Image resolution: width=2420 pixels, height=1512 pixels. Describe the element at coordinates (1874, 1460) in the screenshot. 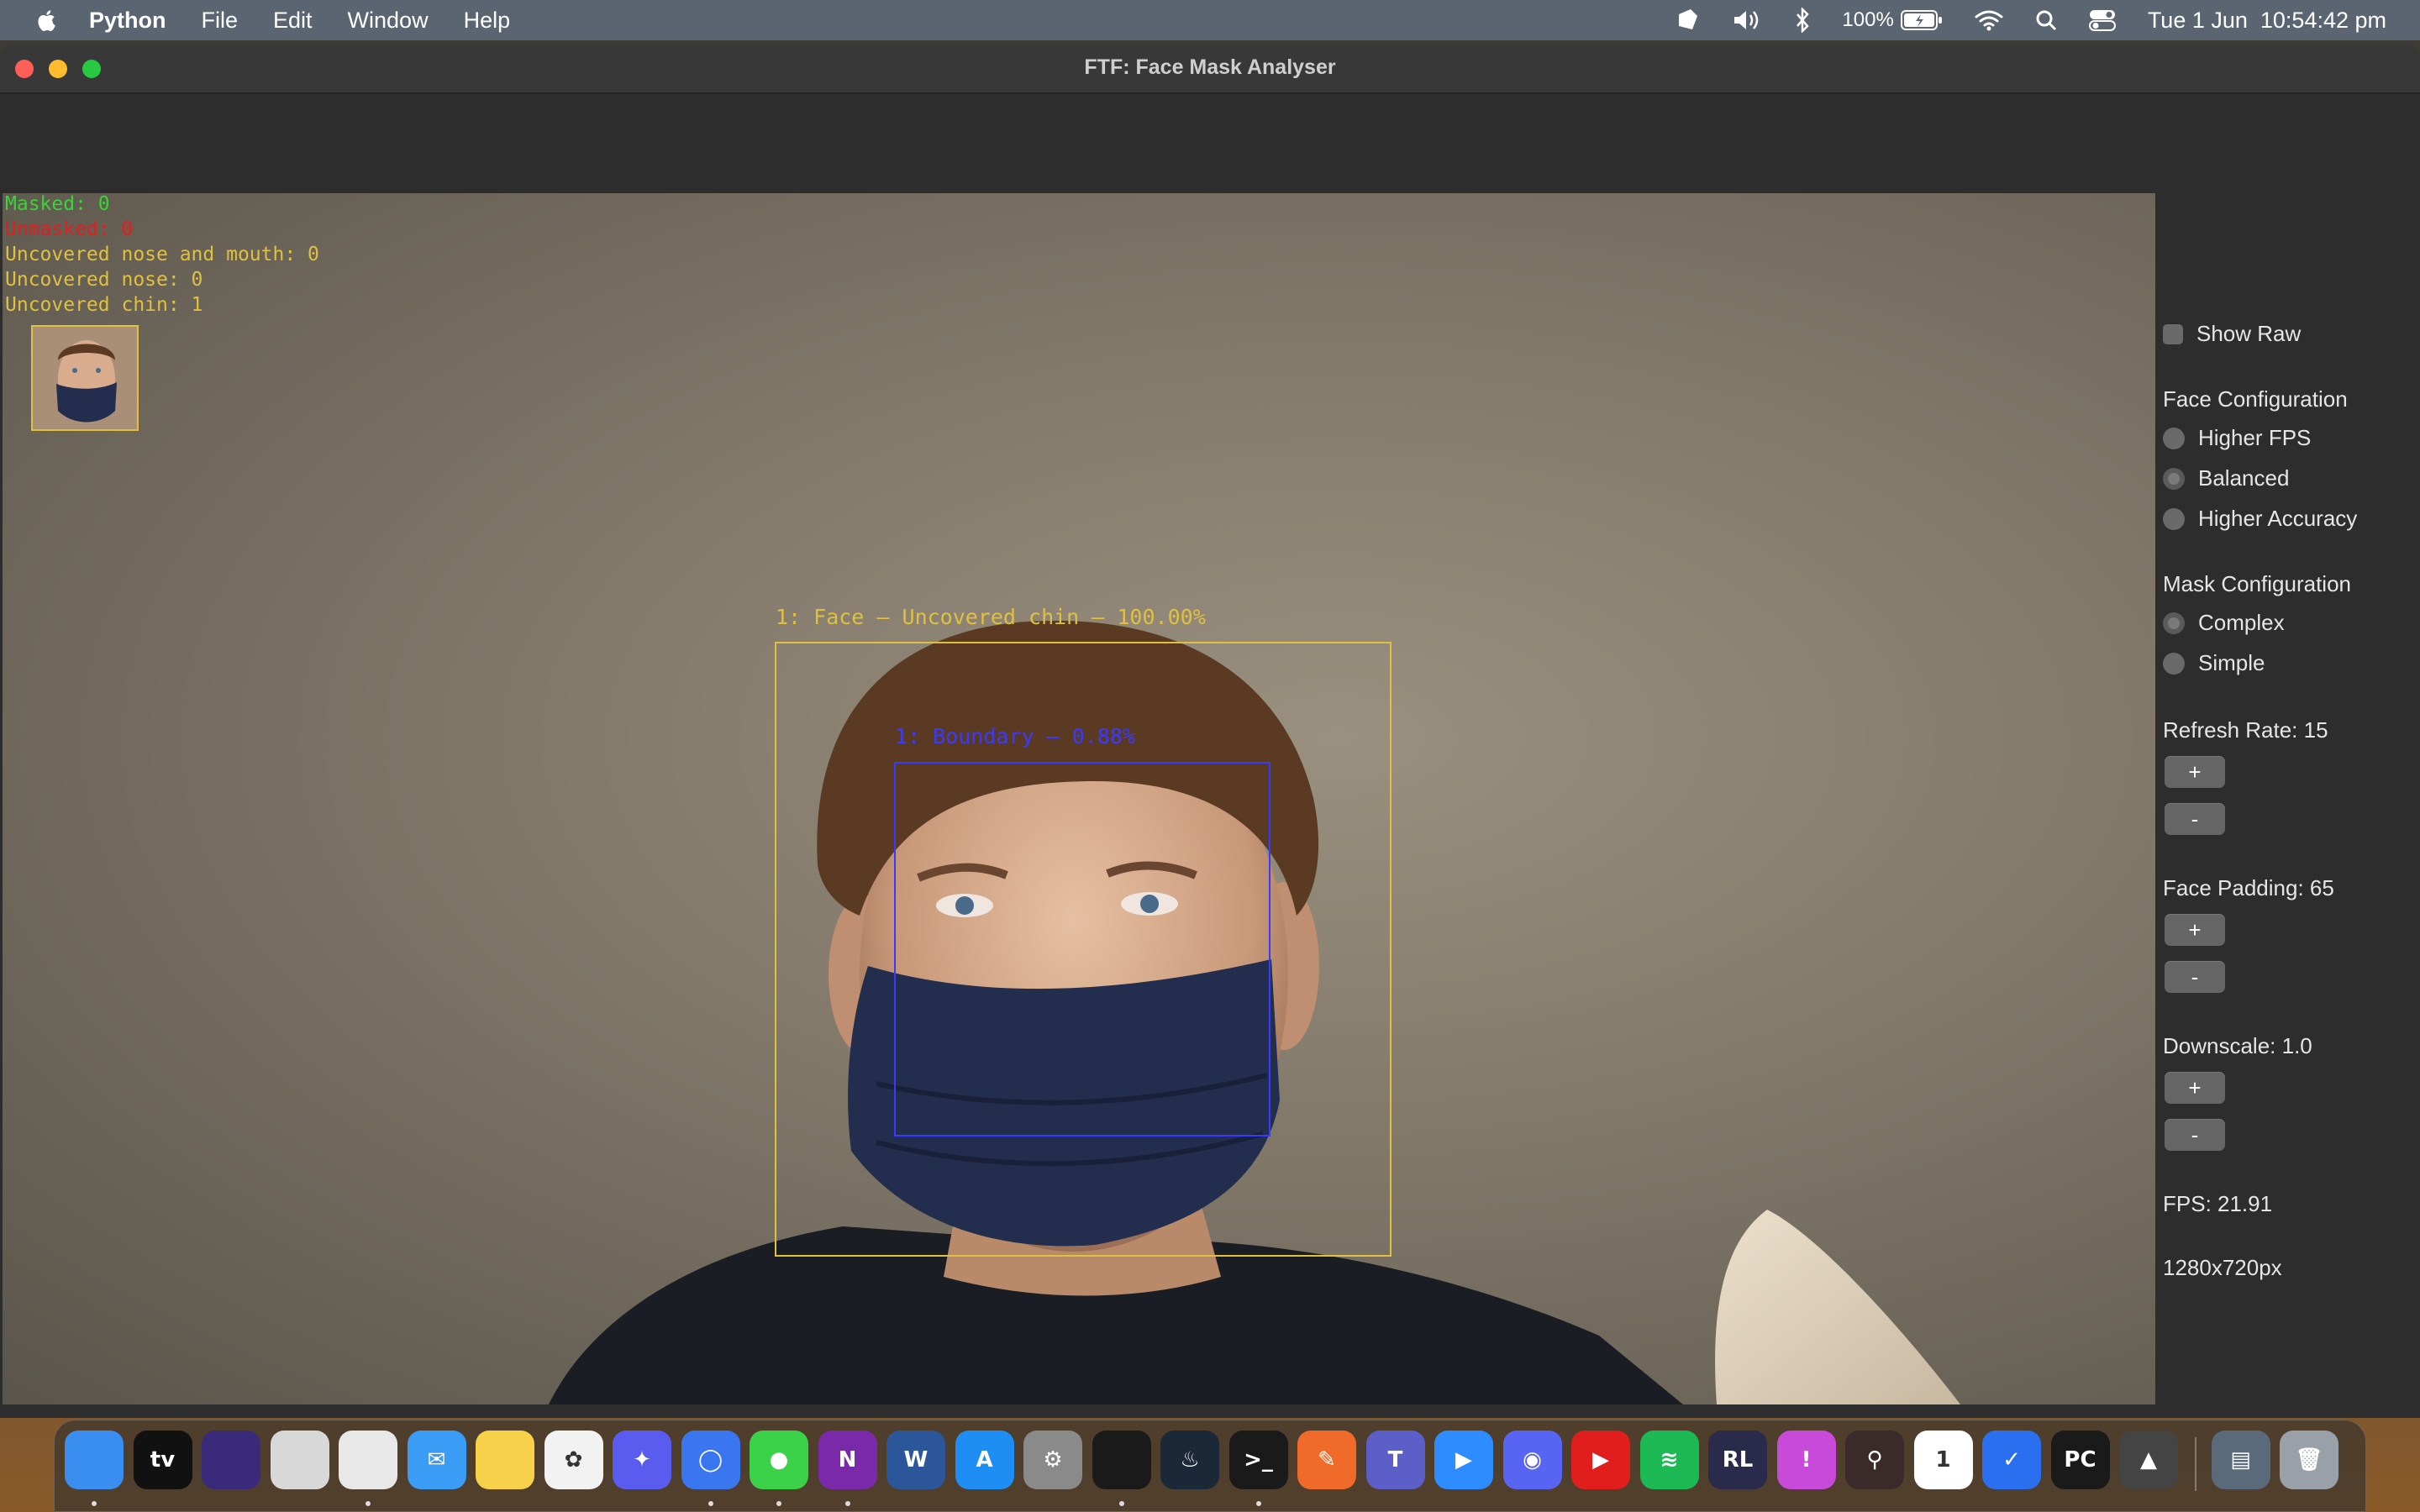

I see `dock-icon-git-graph: ⚲` at that location.